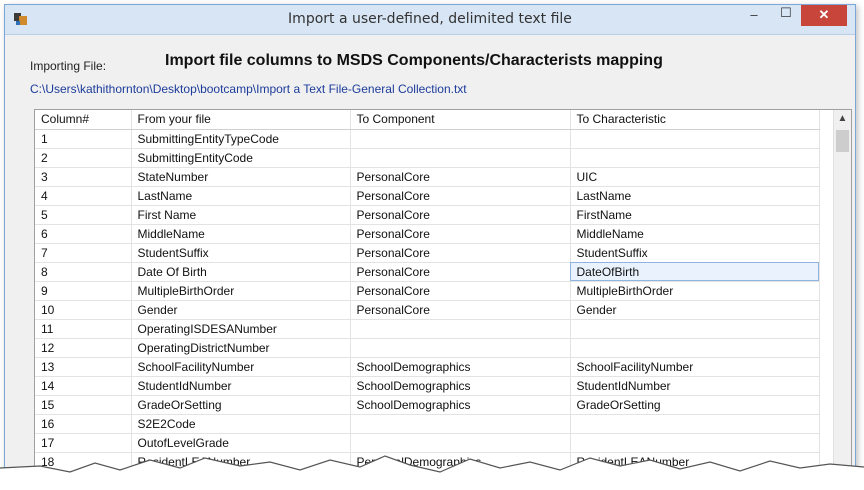 The width and height of the screenshot is (864, 490). I want to click on table-row: 7 StudentSuffix PersonalCore StudentSuffix, so click(427, 253).